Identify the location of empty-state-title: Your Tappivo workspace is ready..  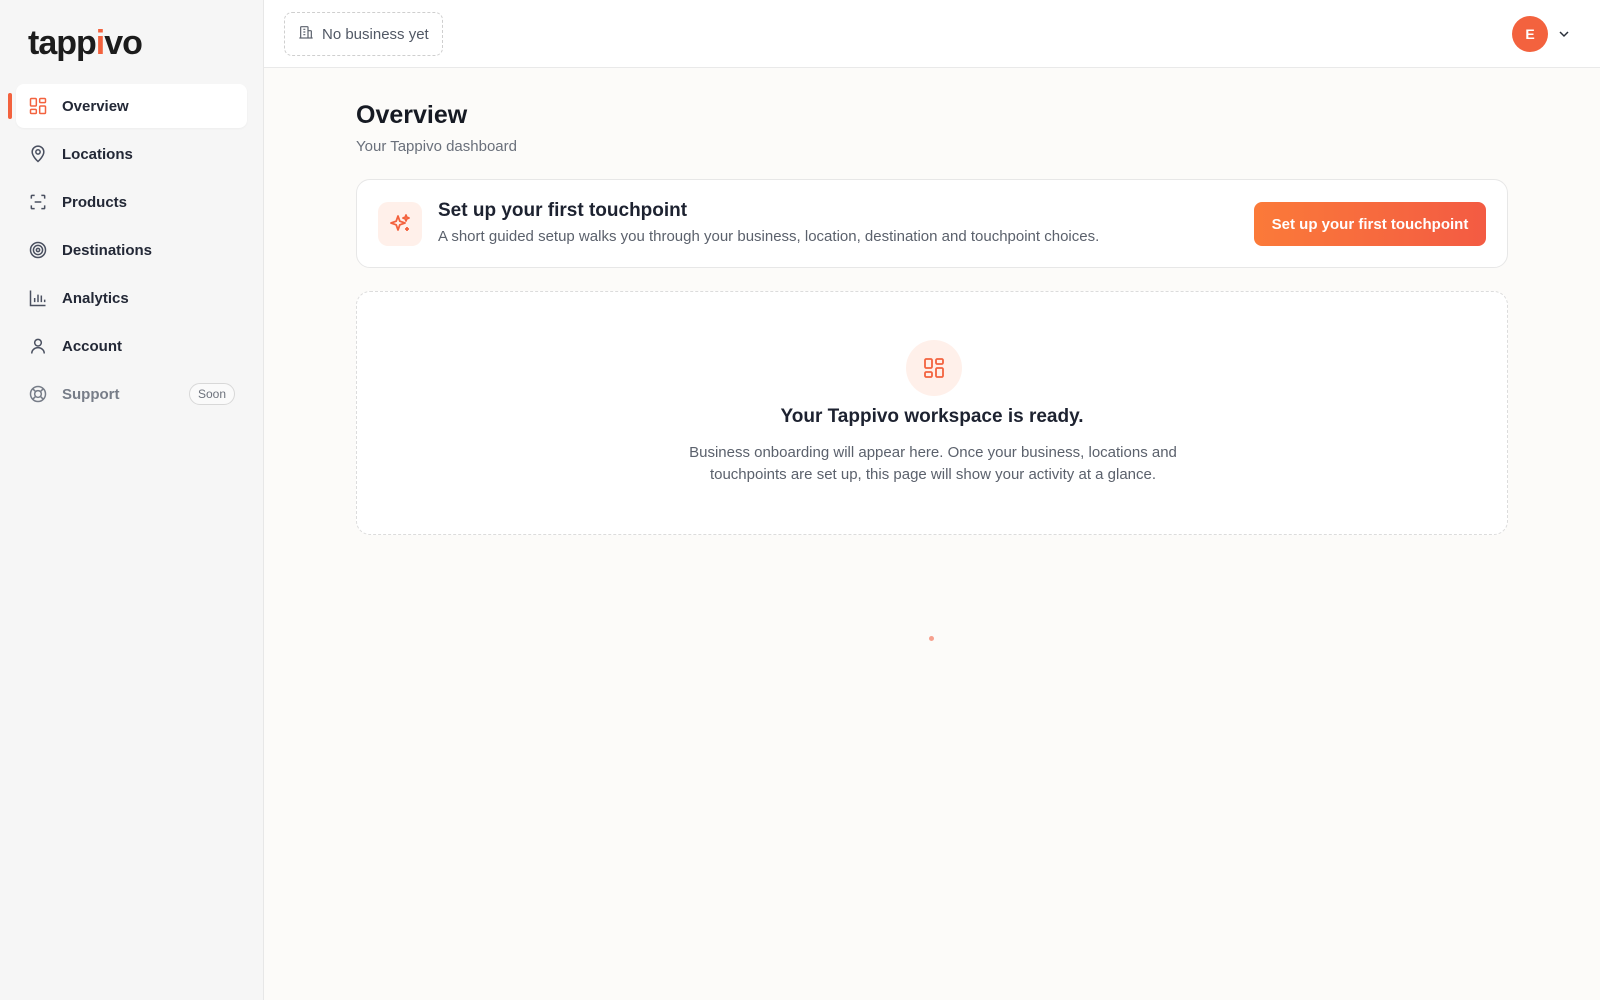
(932, 416).